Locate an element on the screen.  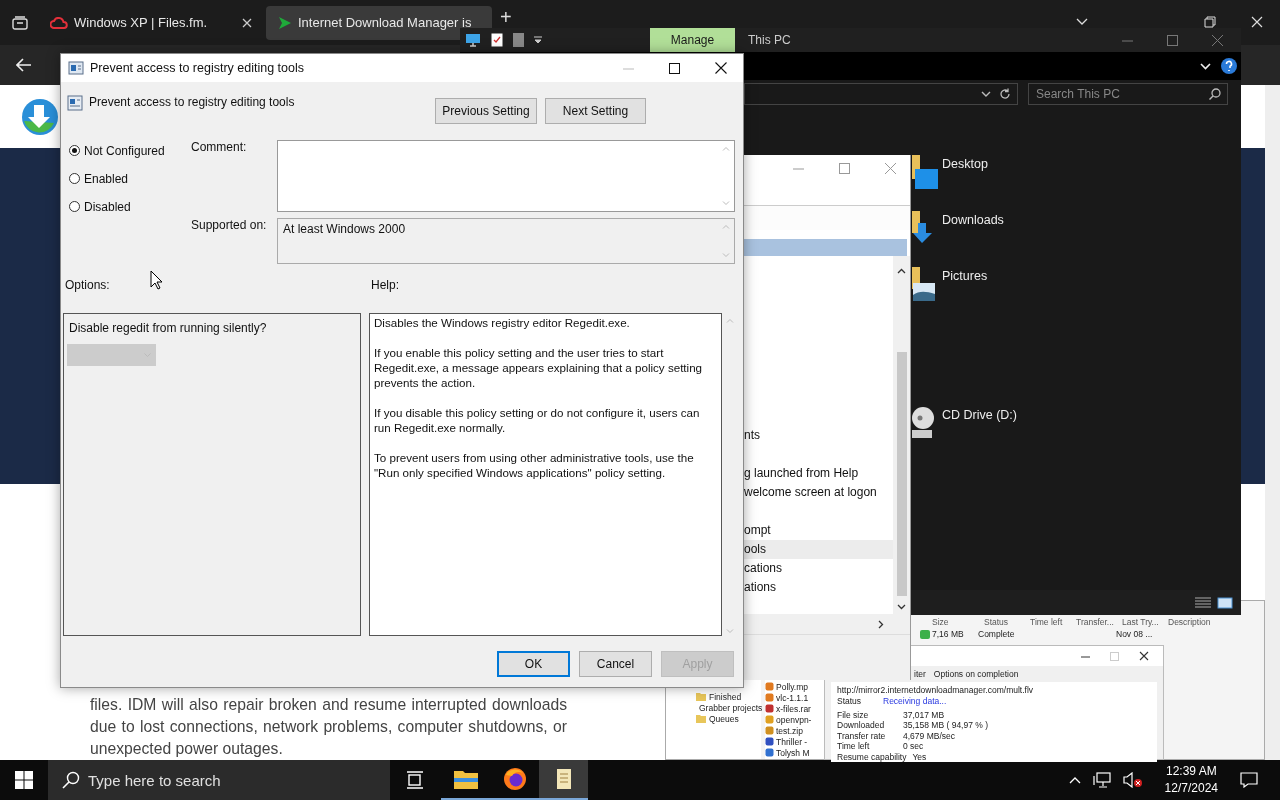
browser-tab: Internet Download Manager is is located at coordinates (379, 22).